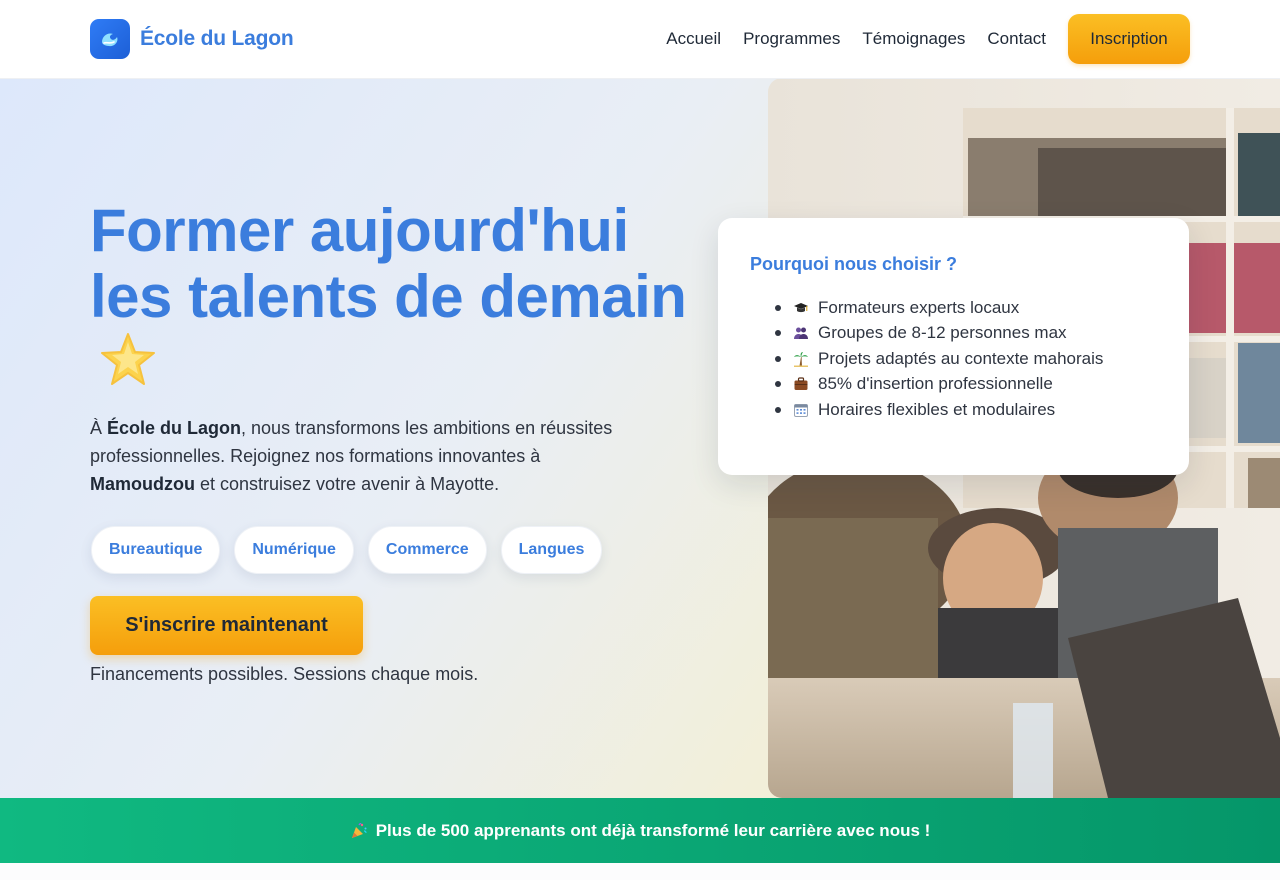 The width and height of the screenshot is (1280, 880). Describe the element at coordinates (791, 39) in the screenshot. I see `nav-link-programmes: Programmes` at that location.